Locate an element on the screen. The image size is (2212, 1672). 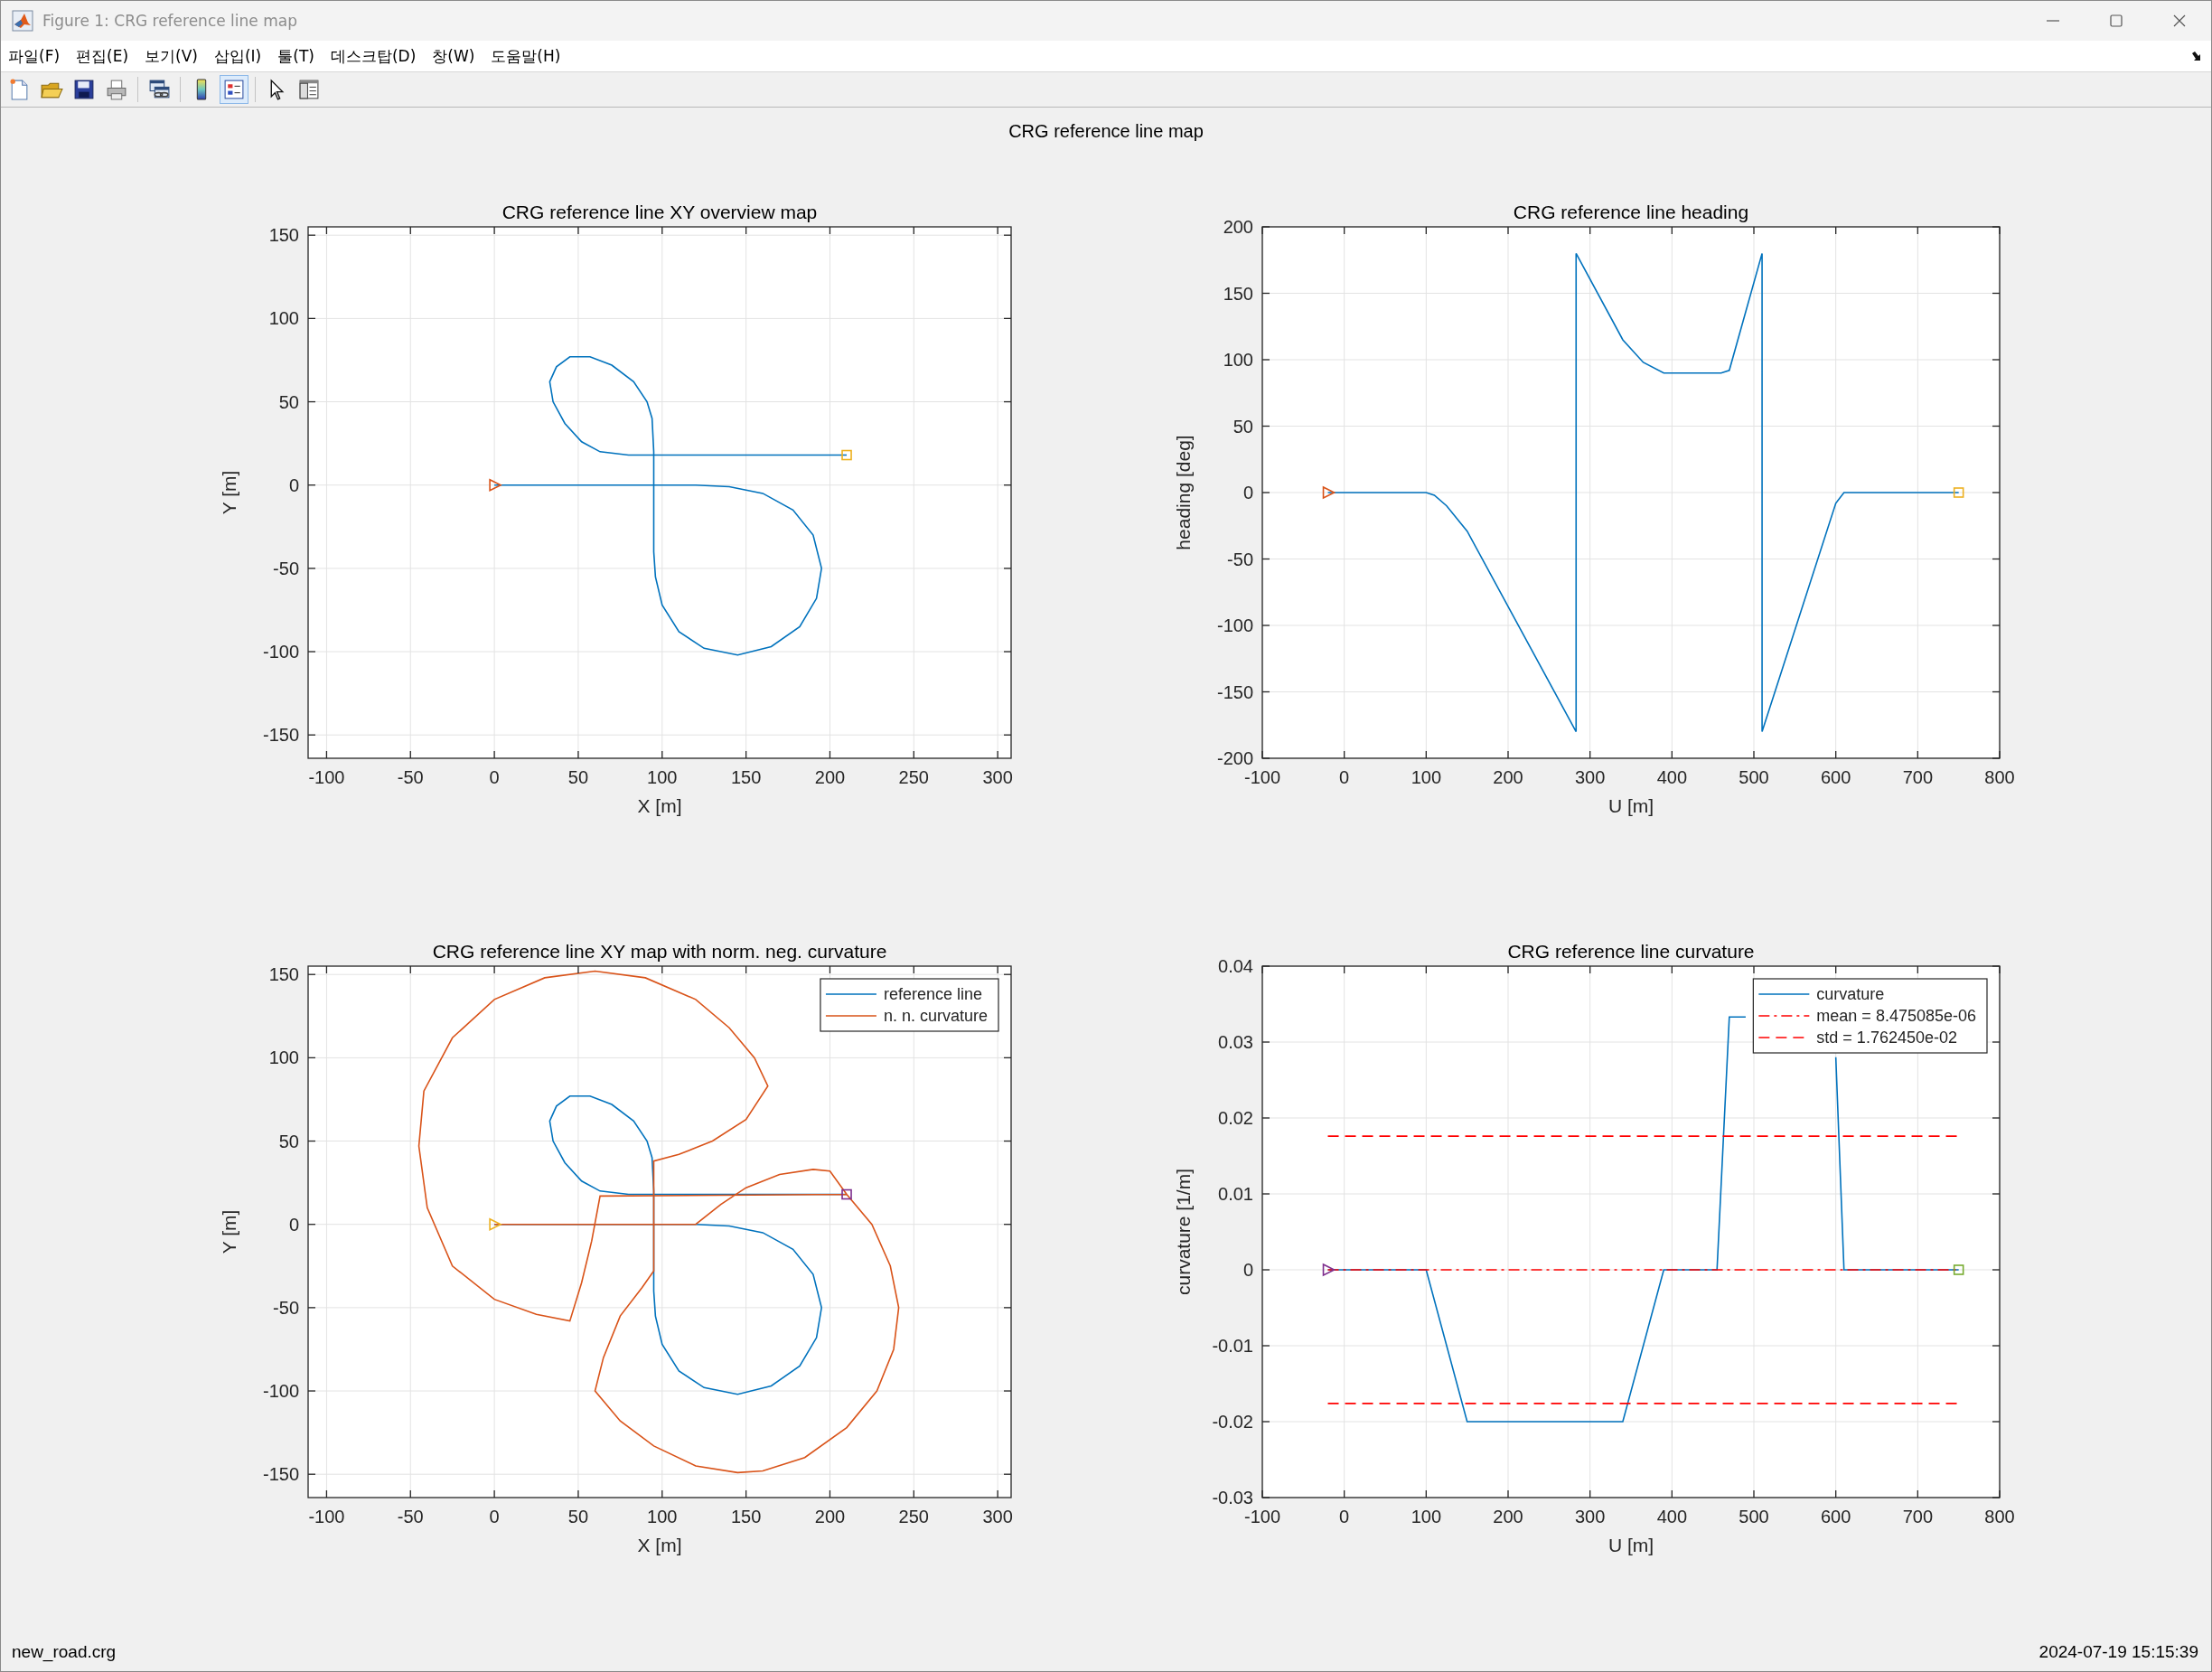
legend-label: curvature is located at coordinates (1850, 994).